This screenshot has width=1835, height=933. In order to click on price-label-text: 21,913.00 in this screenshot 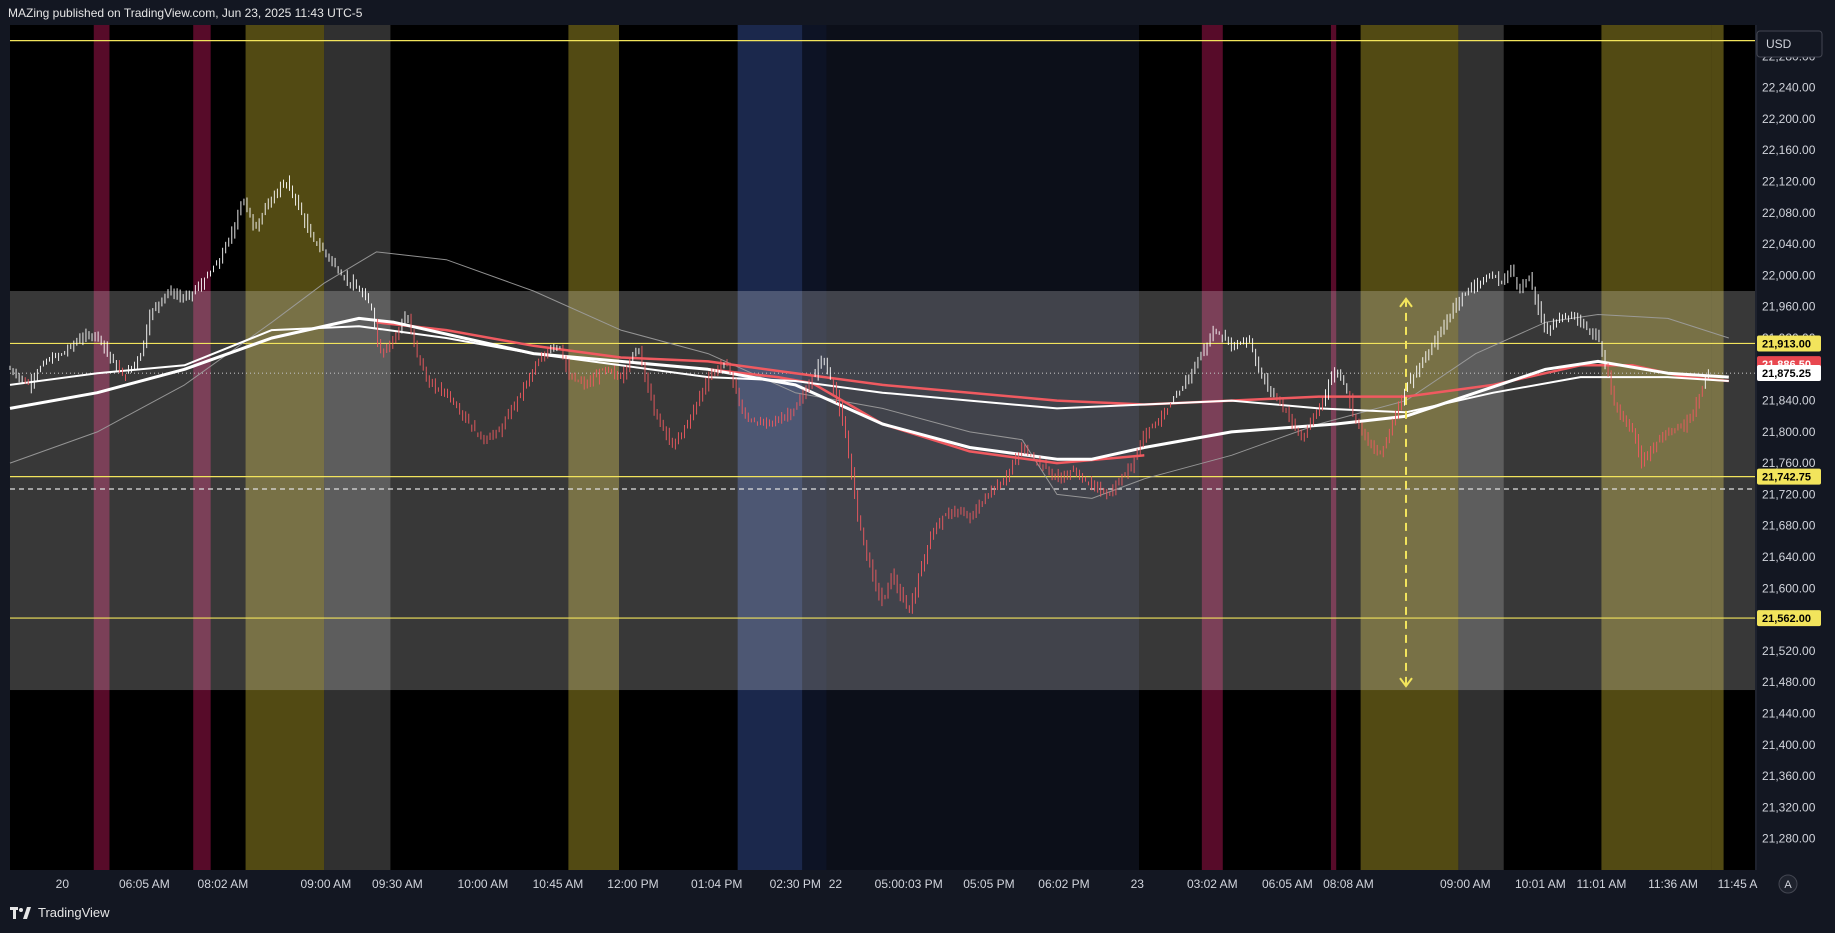, I will do `click(1786, 344)`.